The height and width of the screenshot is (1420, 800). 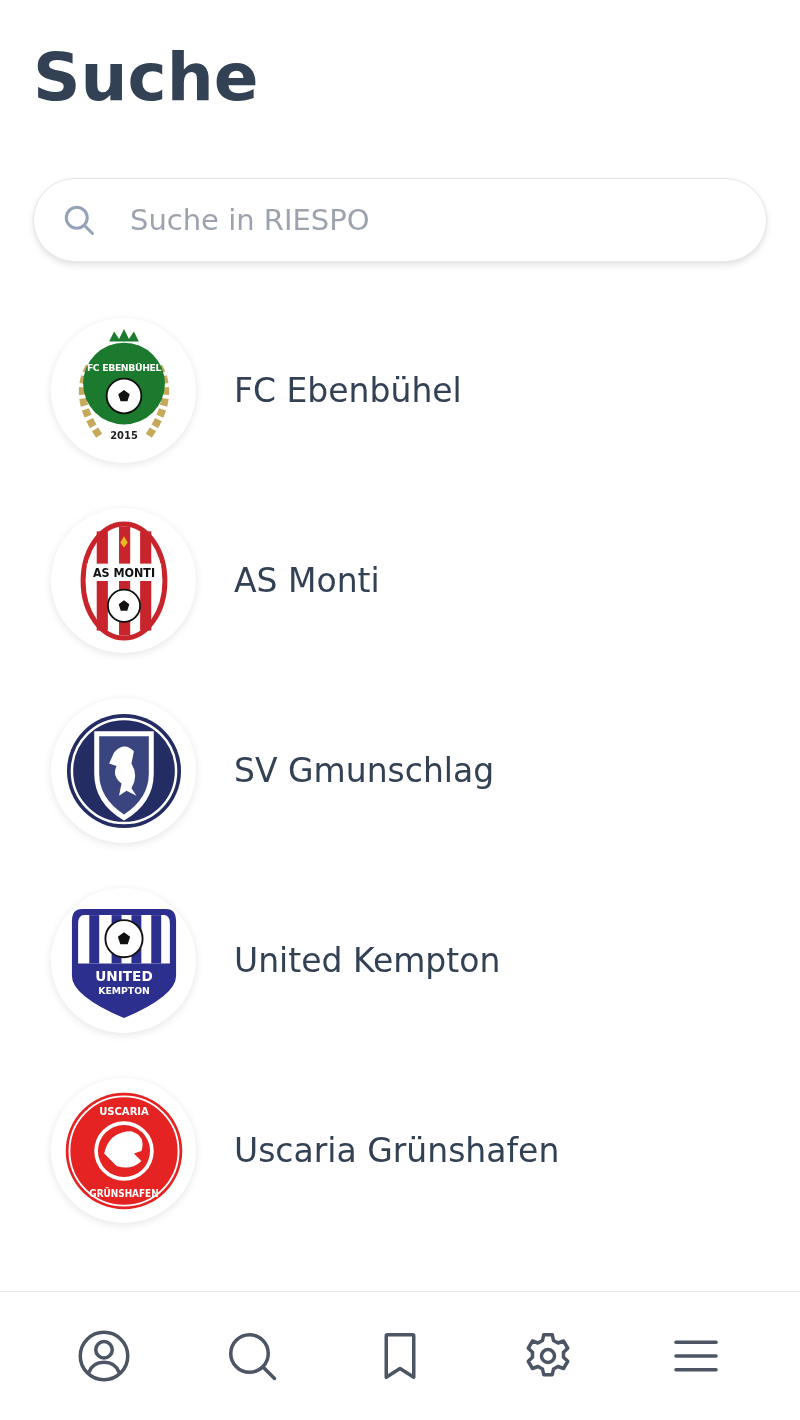 What do you see at coordinates (348, 390) in the screenshot?
I see `club-name: FC Ebenbühel` at bounding box center [348, 390].